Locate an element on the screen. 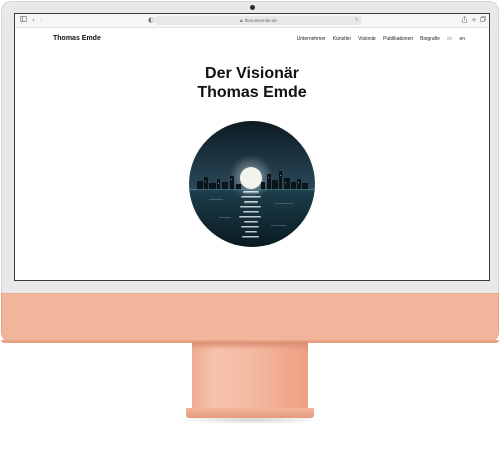  camera-icon is located at coordinates (252, 7).